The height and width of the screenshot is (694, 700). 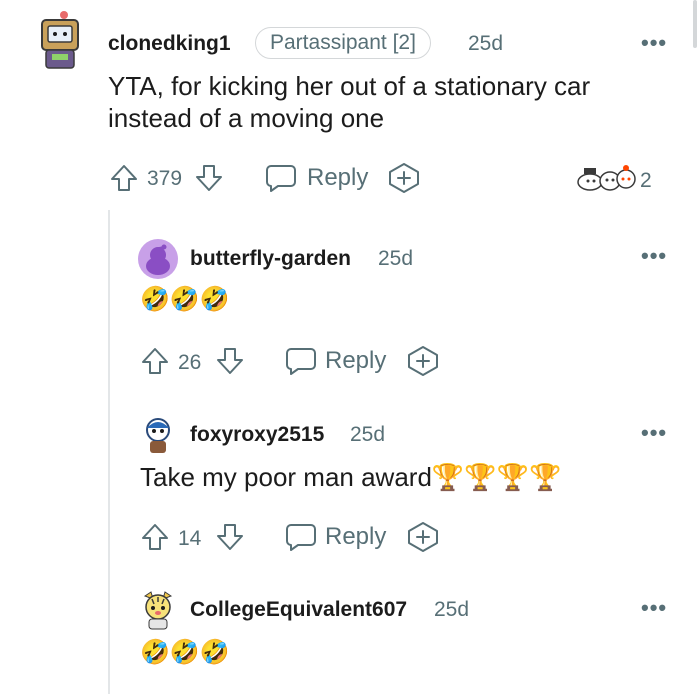 I want to click on vote-count: 14, so click(x=190, y=538).